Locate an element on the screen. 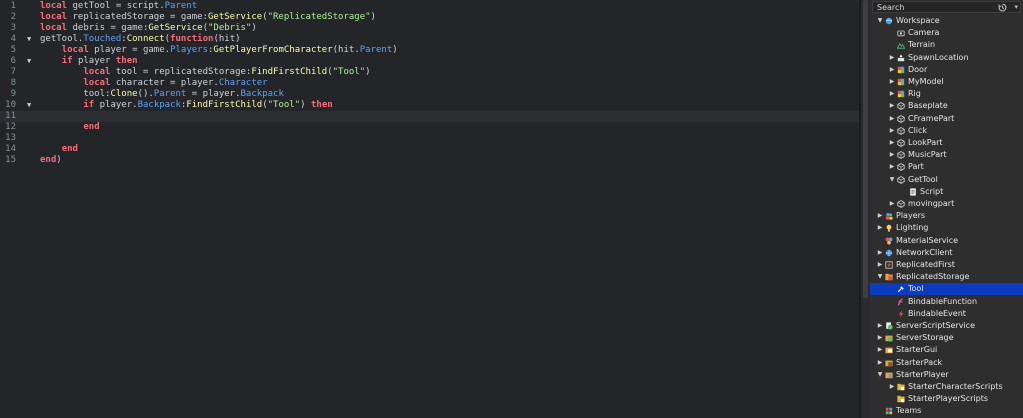 This screenshot has width=1023, height=418. tree-item-starterpack: ▶ StarterPack is located at coordinates (946, 363).